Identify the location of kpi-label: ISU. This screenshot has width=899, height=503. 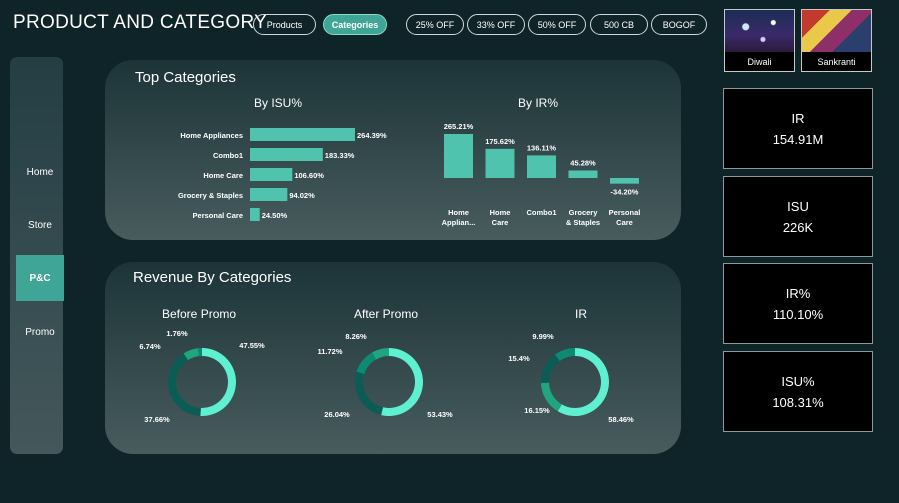
(798, 206).